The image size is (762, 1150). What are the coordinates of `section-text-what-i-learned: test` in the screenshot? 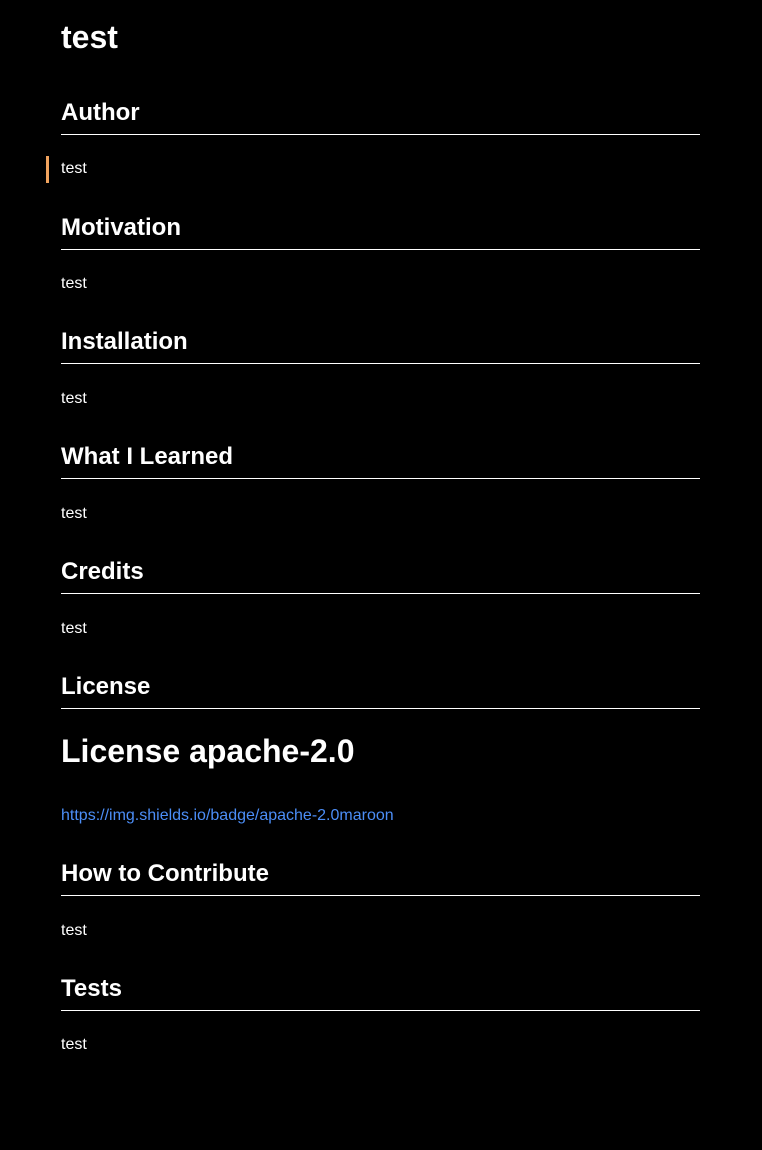 It's located at (74, 513).